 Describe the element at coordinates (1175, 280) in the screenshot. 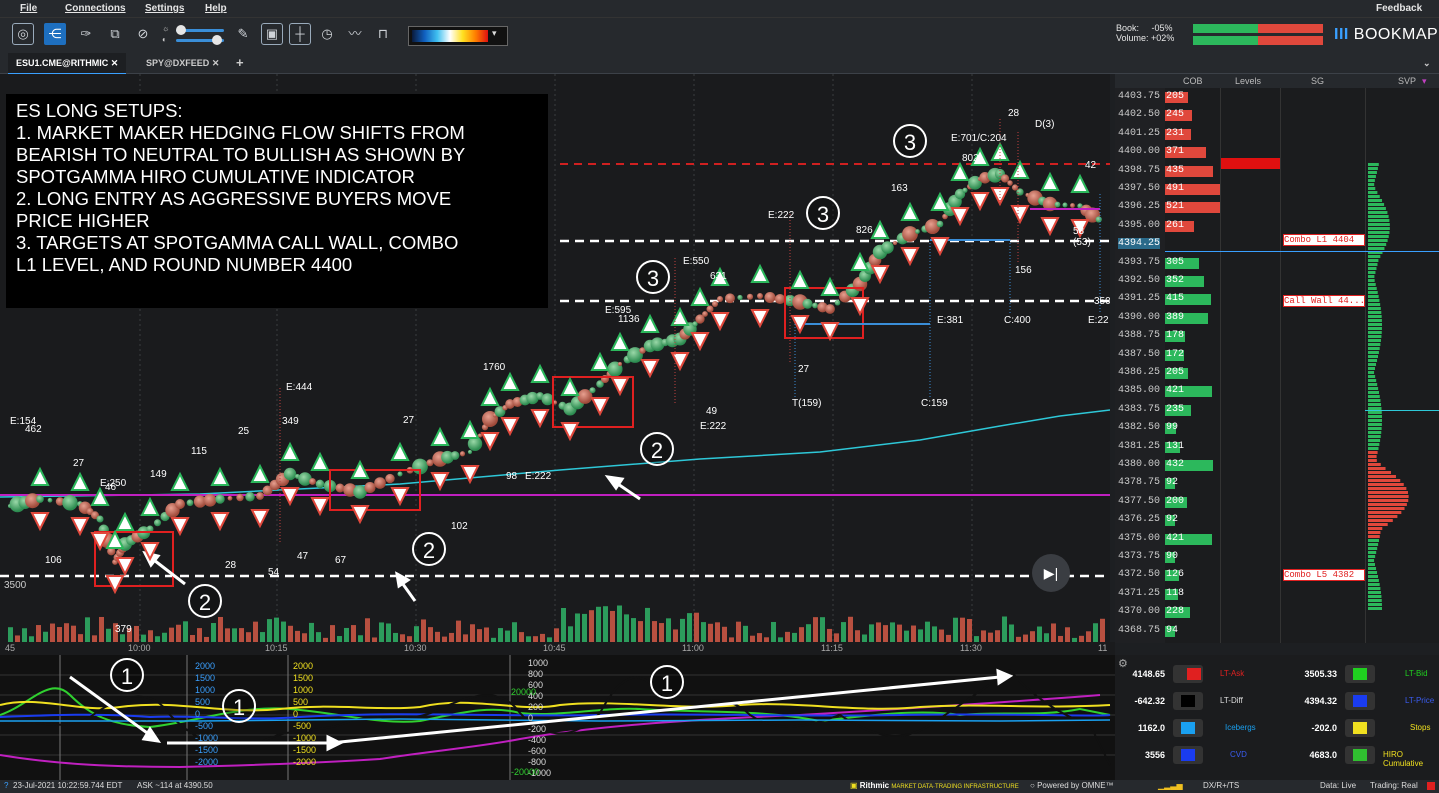

I see `cob-size: 352` at that location.